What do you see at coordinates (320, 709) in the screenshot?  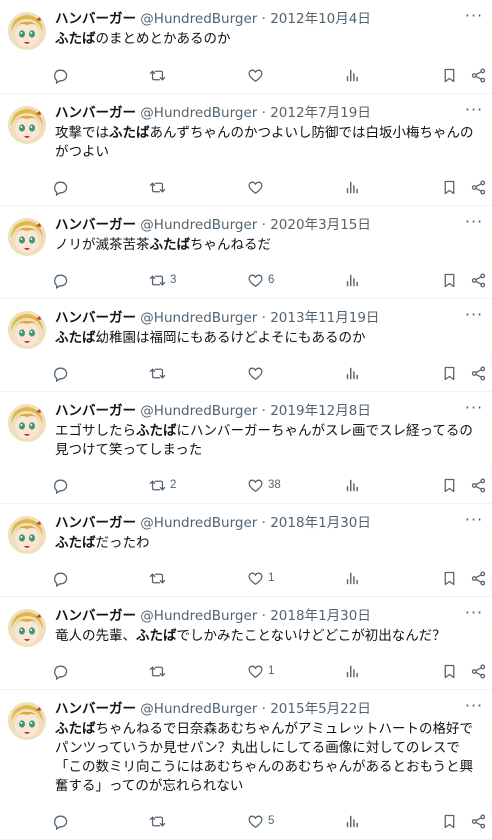 I see `tweet-date: 2015年5月22日` at bounding box center [320, 709].